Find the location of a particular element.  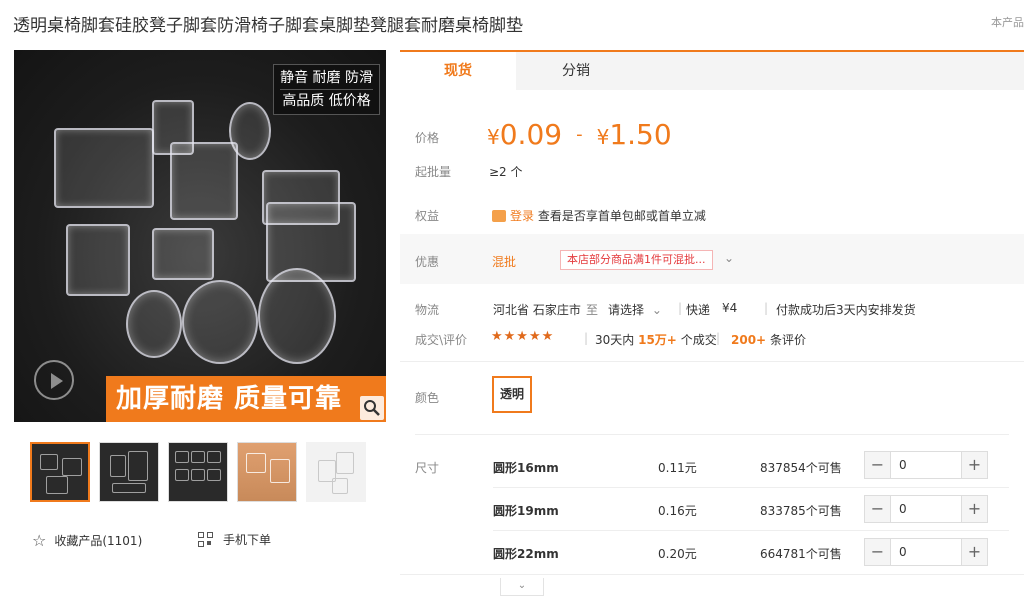

tab-bar: 现货 分销 is located at coordinates (712, 70).